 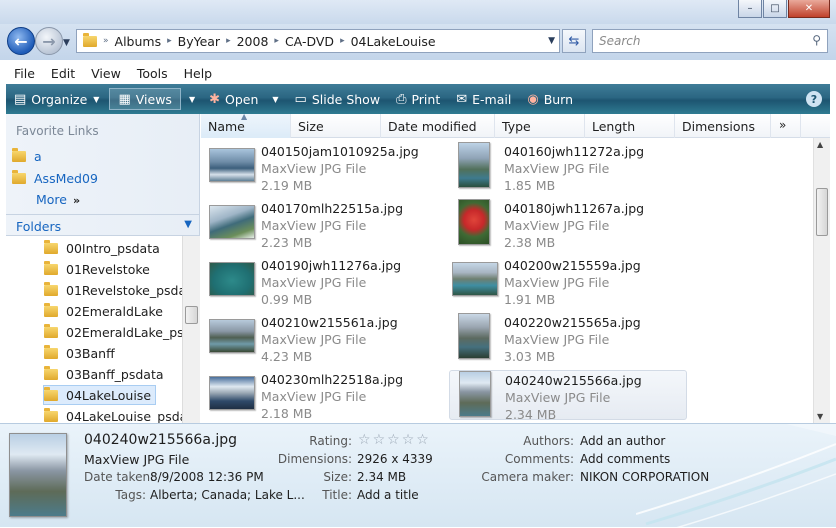 I want to click on recent-pages-dropdown: ▼, so click(x=66, y=43).